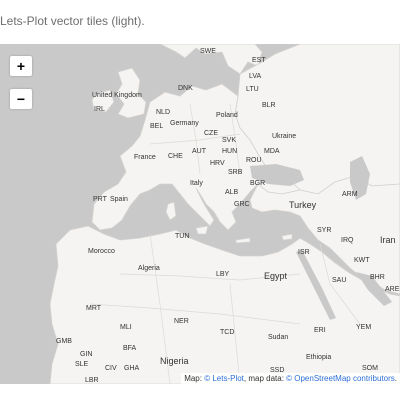 Image resolution: width=400 pixels, height=400 pixels. What do you see at coordinates (395, 378) in the screenshot?
I see `attribution-suffix: .` at bounding box center [395, 378].